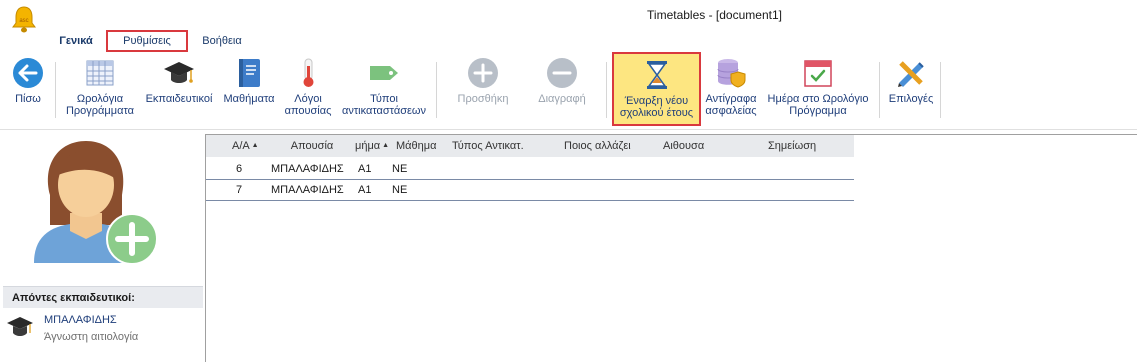 The height and width of the screenshot is (362, 1137). What do you see at coordinates (911, 91) in the screenshot?
I see `options-button: Επιλογές` at bounding box center [911, 91].